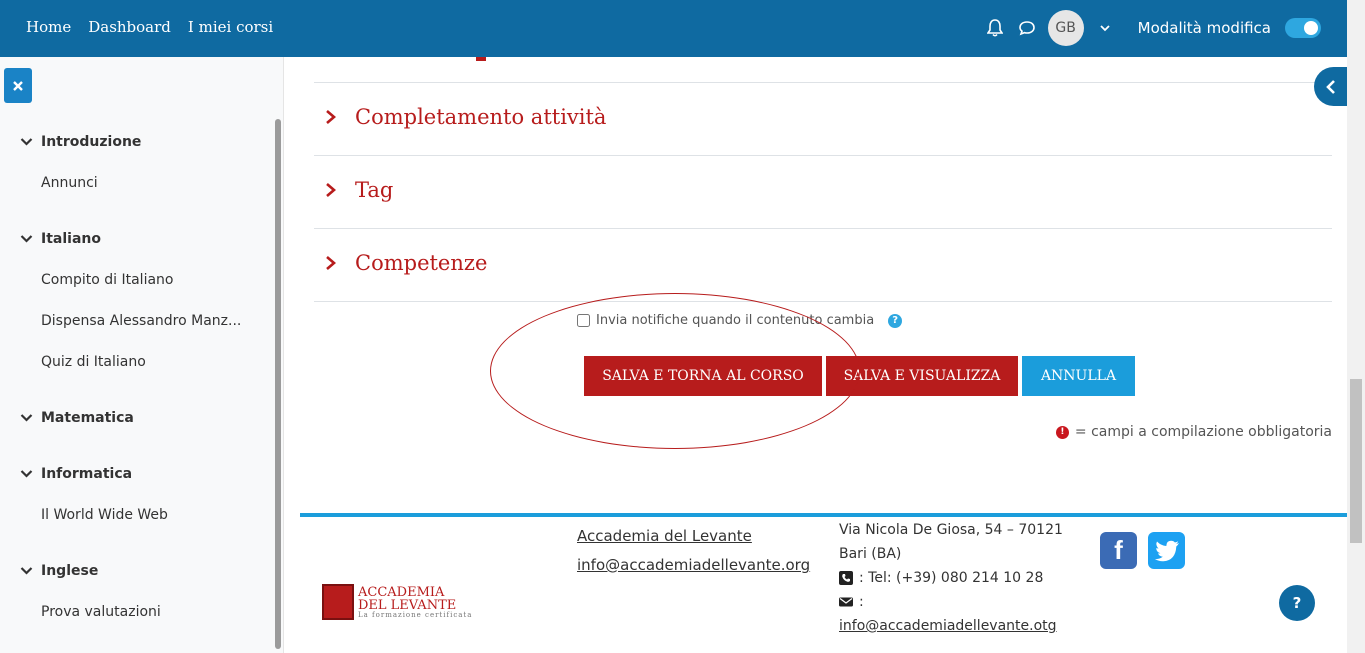  I want to click on drawer-section-introduzione: Introduzione, so click(80, 142).